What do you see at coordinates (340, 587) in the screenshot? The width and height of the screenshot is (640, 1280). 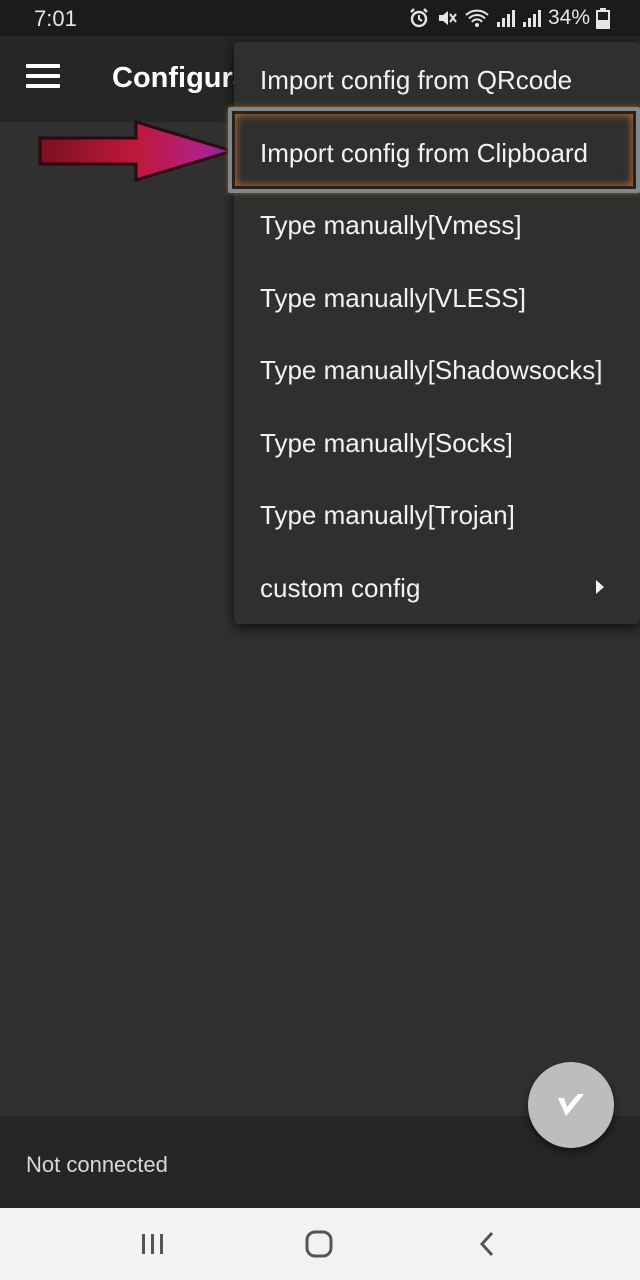 I see `menu-item-label: custom config` at bounding box center [340, 587].